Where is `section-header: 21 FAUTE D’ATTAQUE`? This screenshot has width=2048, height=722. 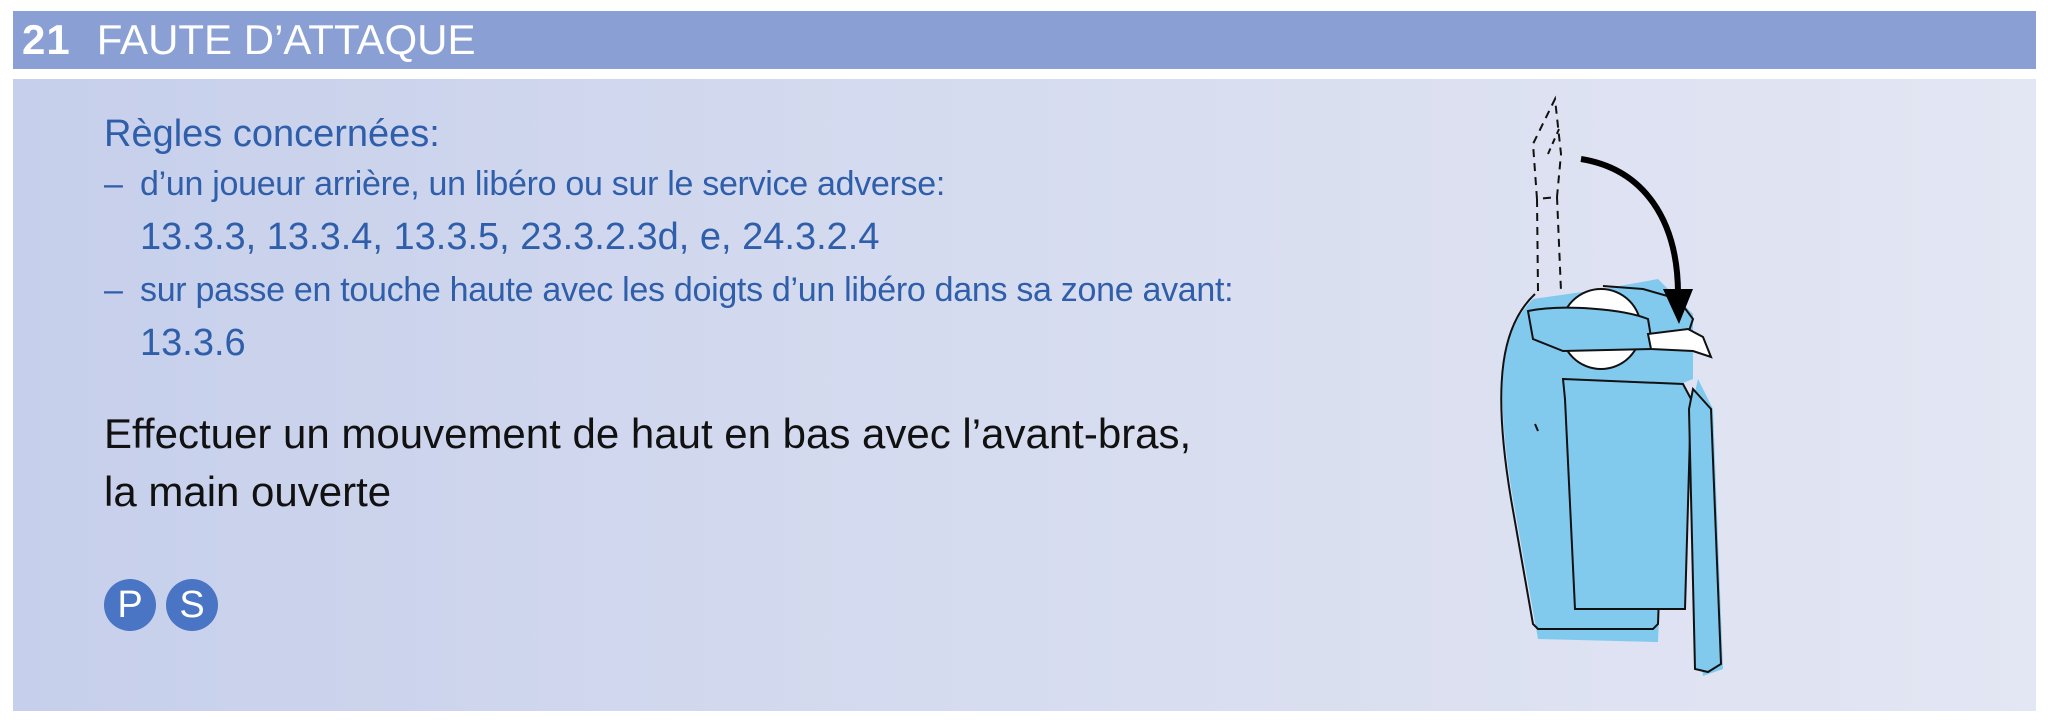 section-header: 21 FAUTE D’ATTAQUE is located at coordinates (1024, 40).